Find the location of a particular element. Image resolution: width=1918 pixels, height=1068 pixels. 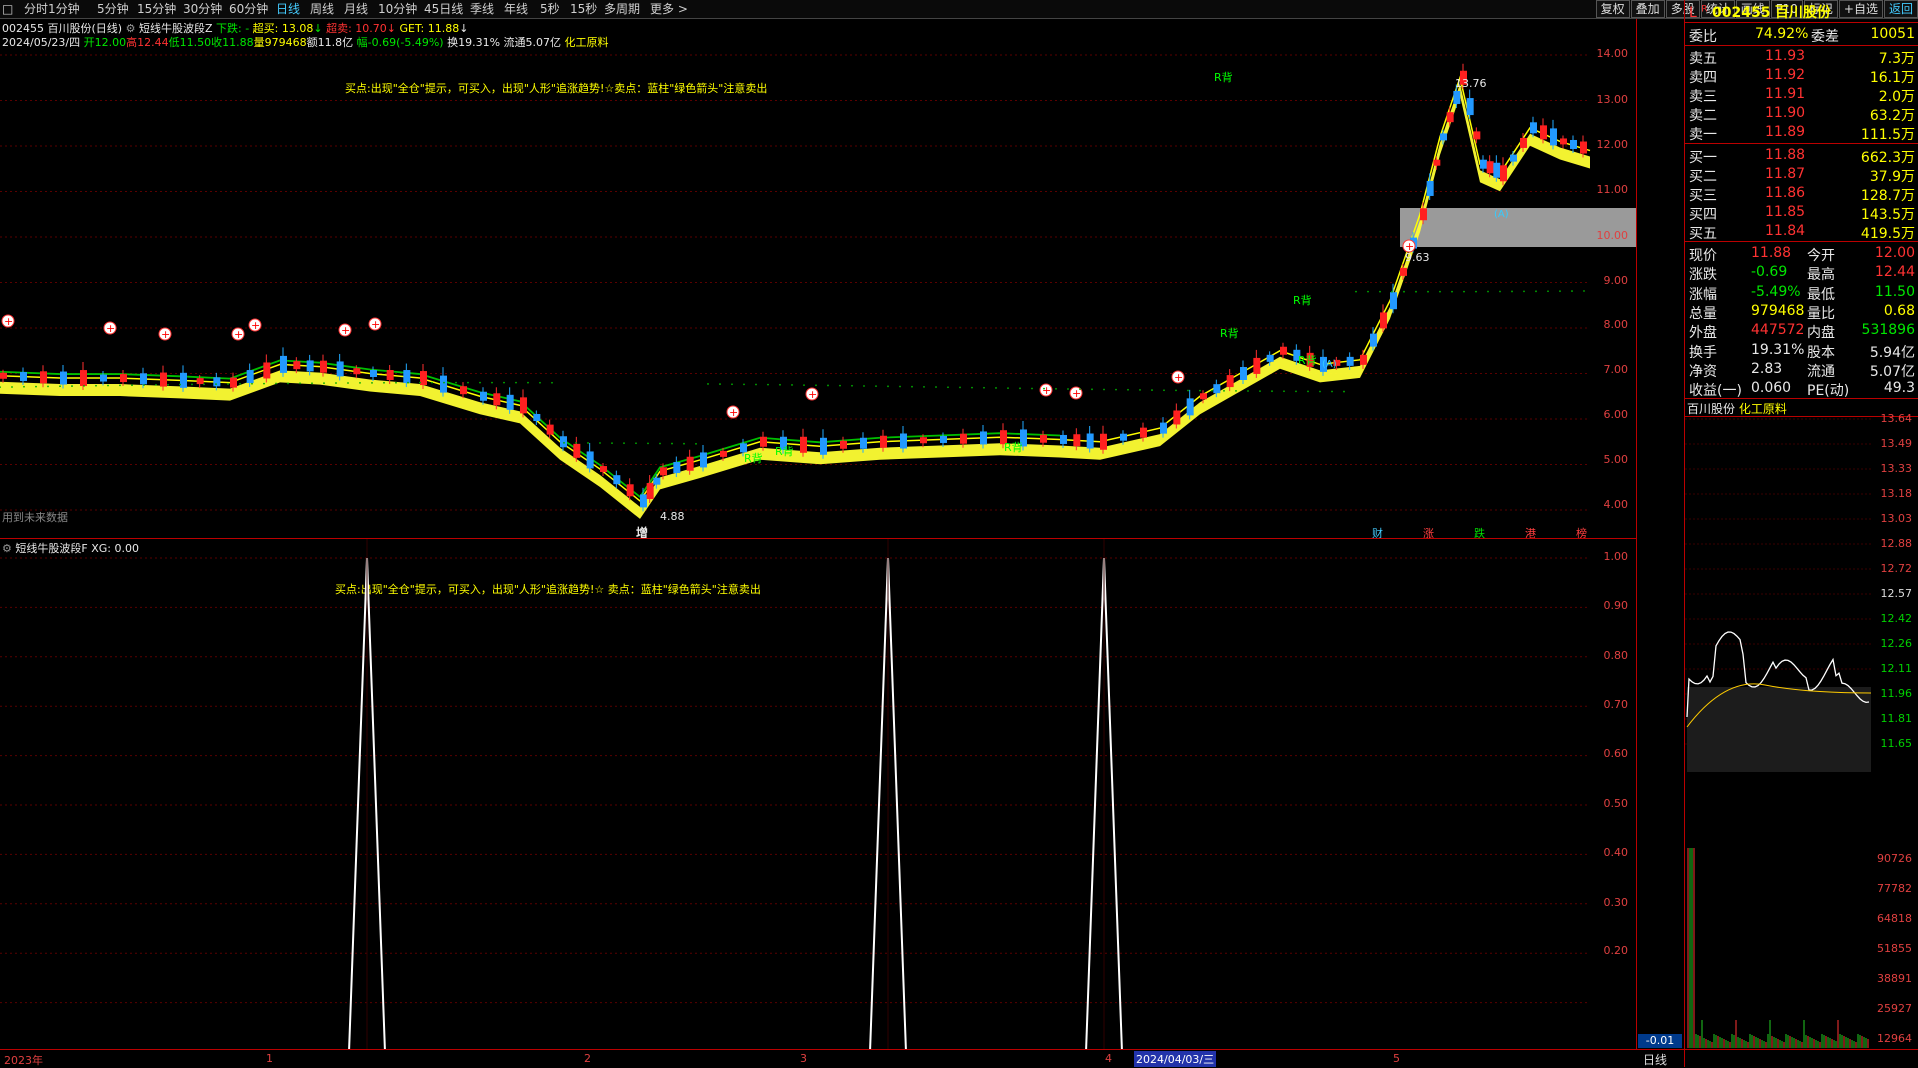

bottom-tab-daily: 日线 is located at coordinates (1655, 1059).